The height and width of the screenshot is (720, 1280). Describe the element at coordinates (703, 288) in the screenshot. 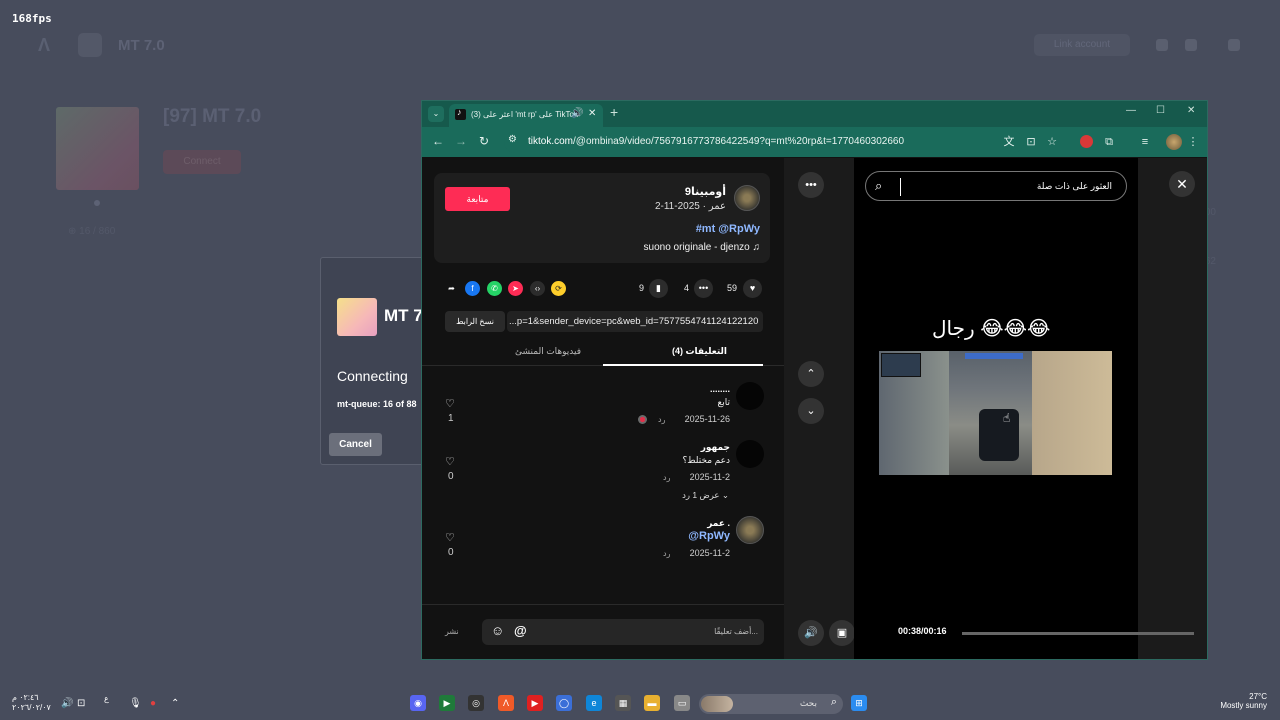

I see `comment-icon: •••` at that location.